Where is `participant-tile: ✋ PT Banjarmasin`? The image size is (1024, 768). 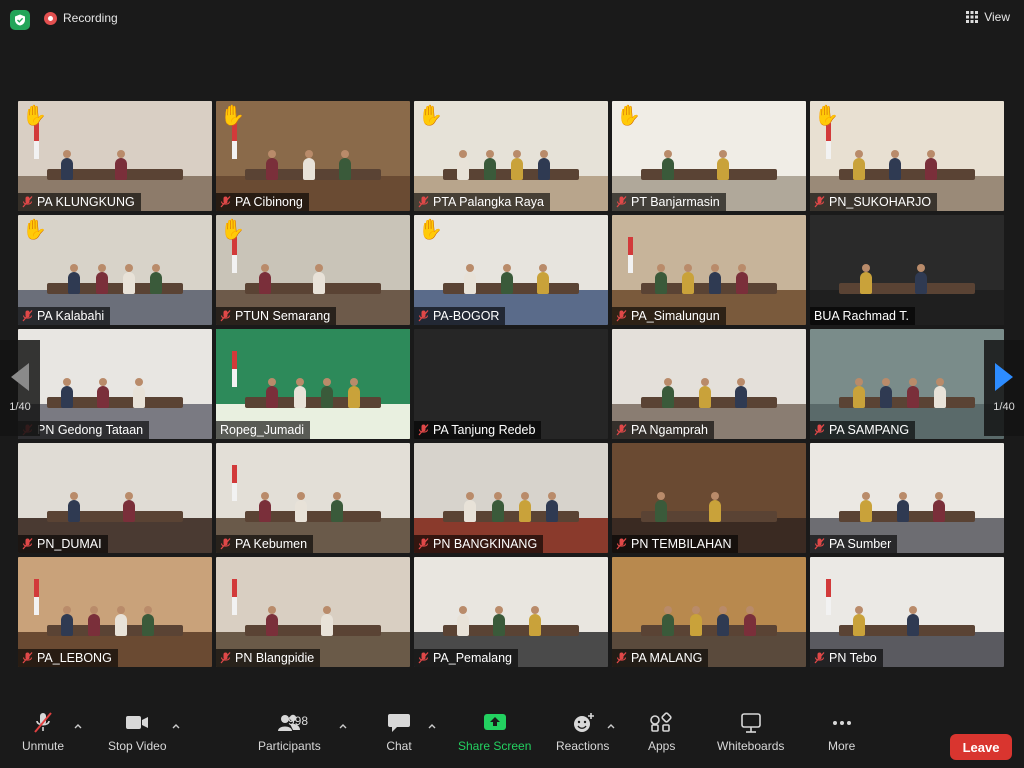
participant-tile: ✋ PT Banjarmasin is located at coordinates (709, 156).